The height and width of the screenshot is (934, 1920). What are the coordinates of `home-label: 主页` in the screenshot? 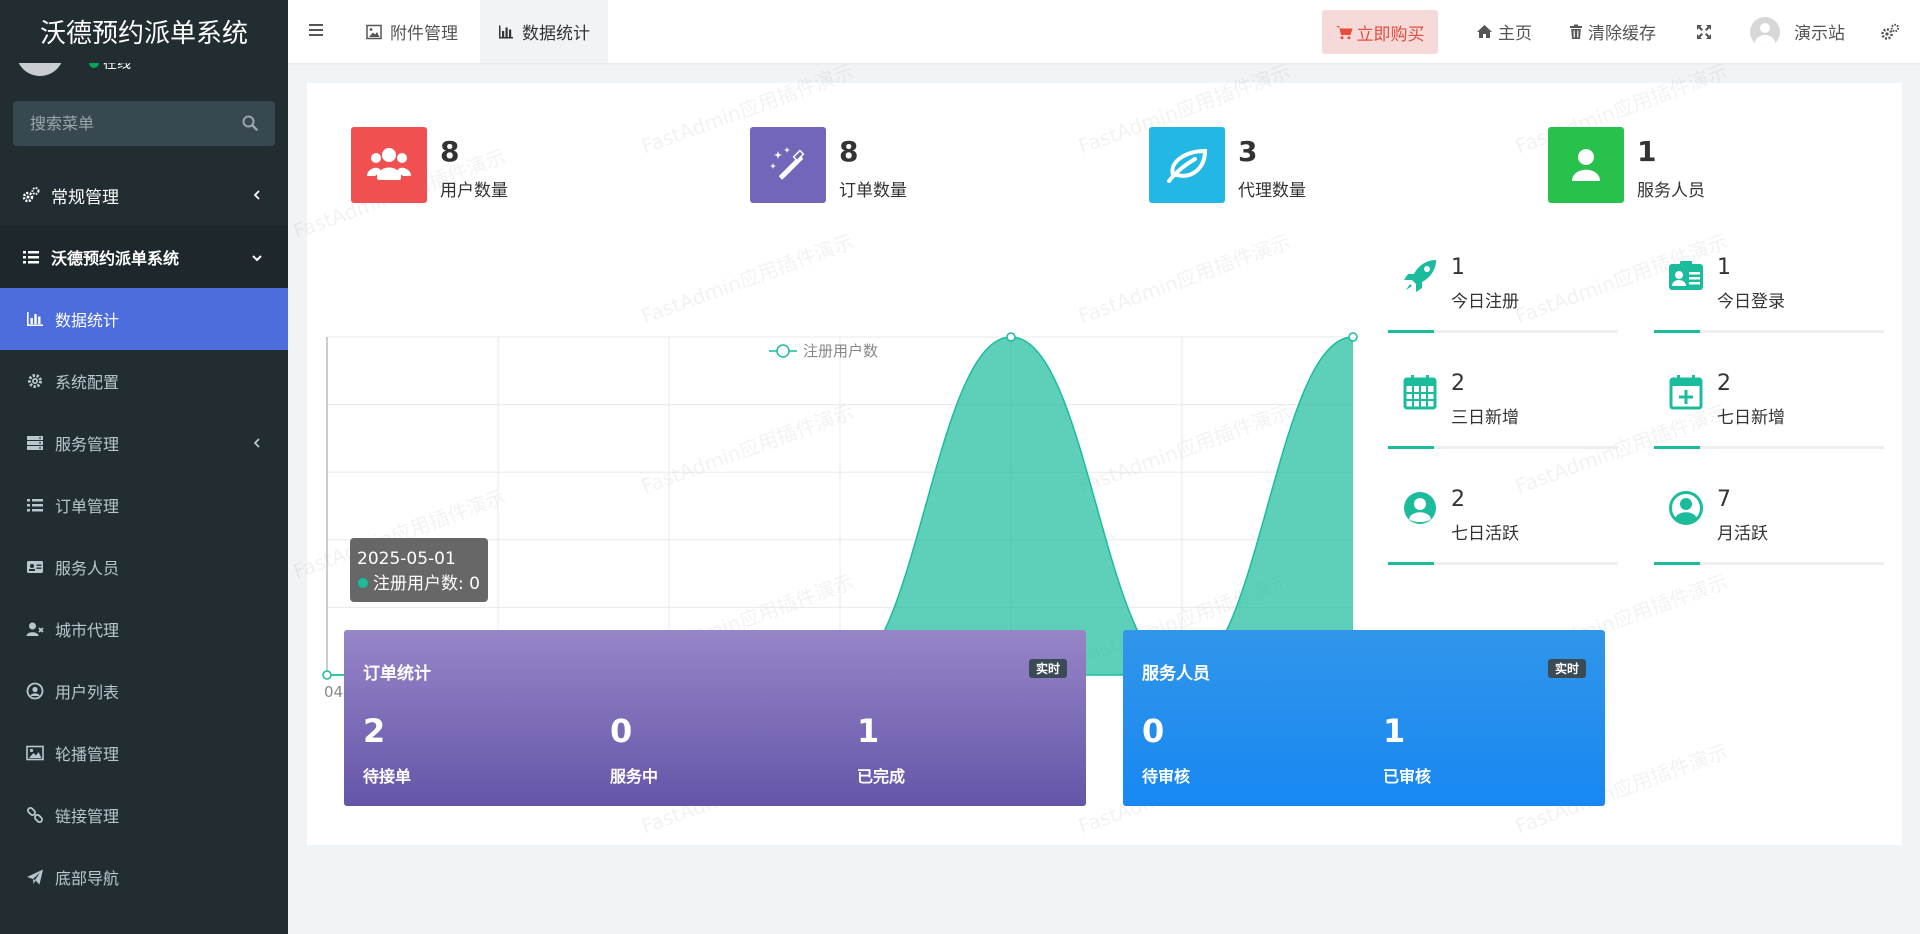 It's located at (1515, 34).